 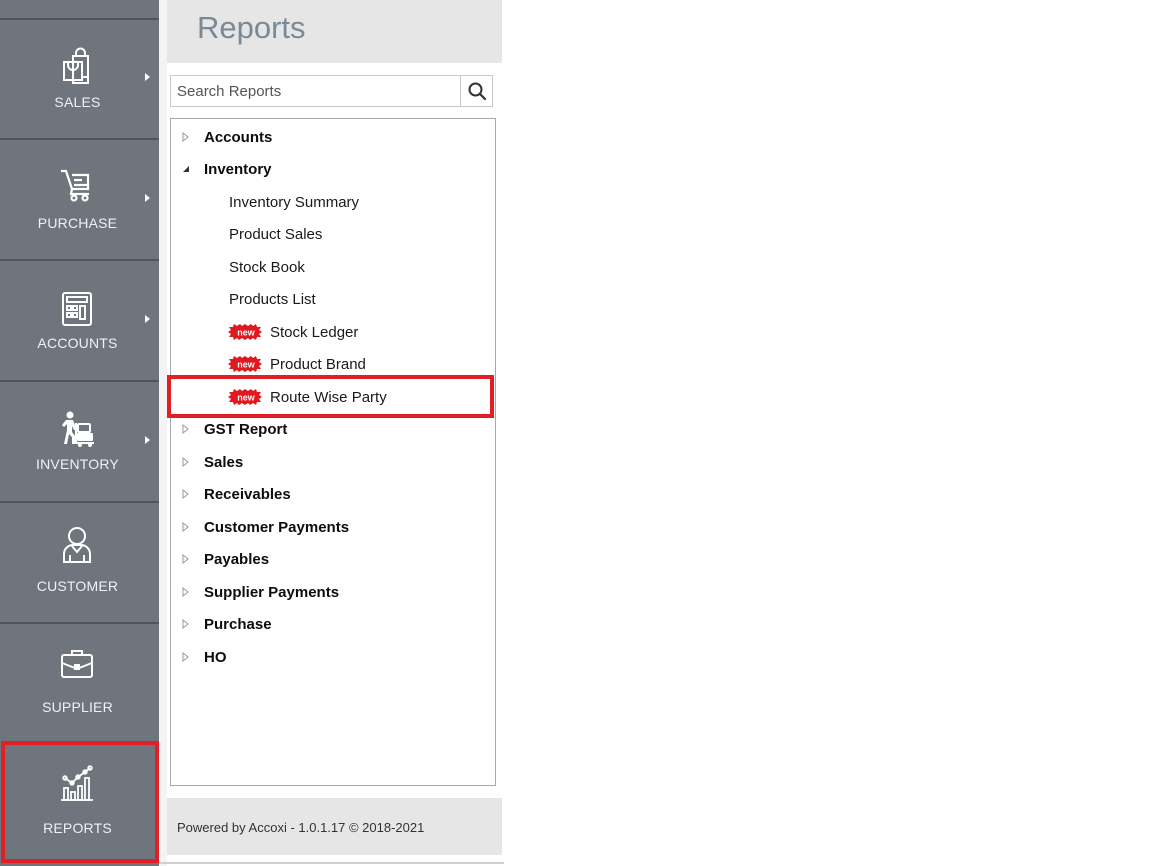 What do you see at coordinates (247, 494) in the screenshot?
I see `tree-category-label: Receivables` at bounding box center [247, 494].